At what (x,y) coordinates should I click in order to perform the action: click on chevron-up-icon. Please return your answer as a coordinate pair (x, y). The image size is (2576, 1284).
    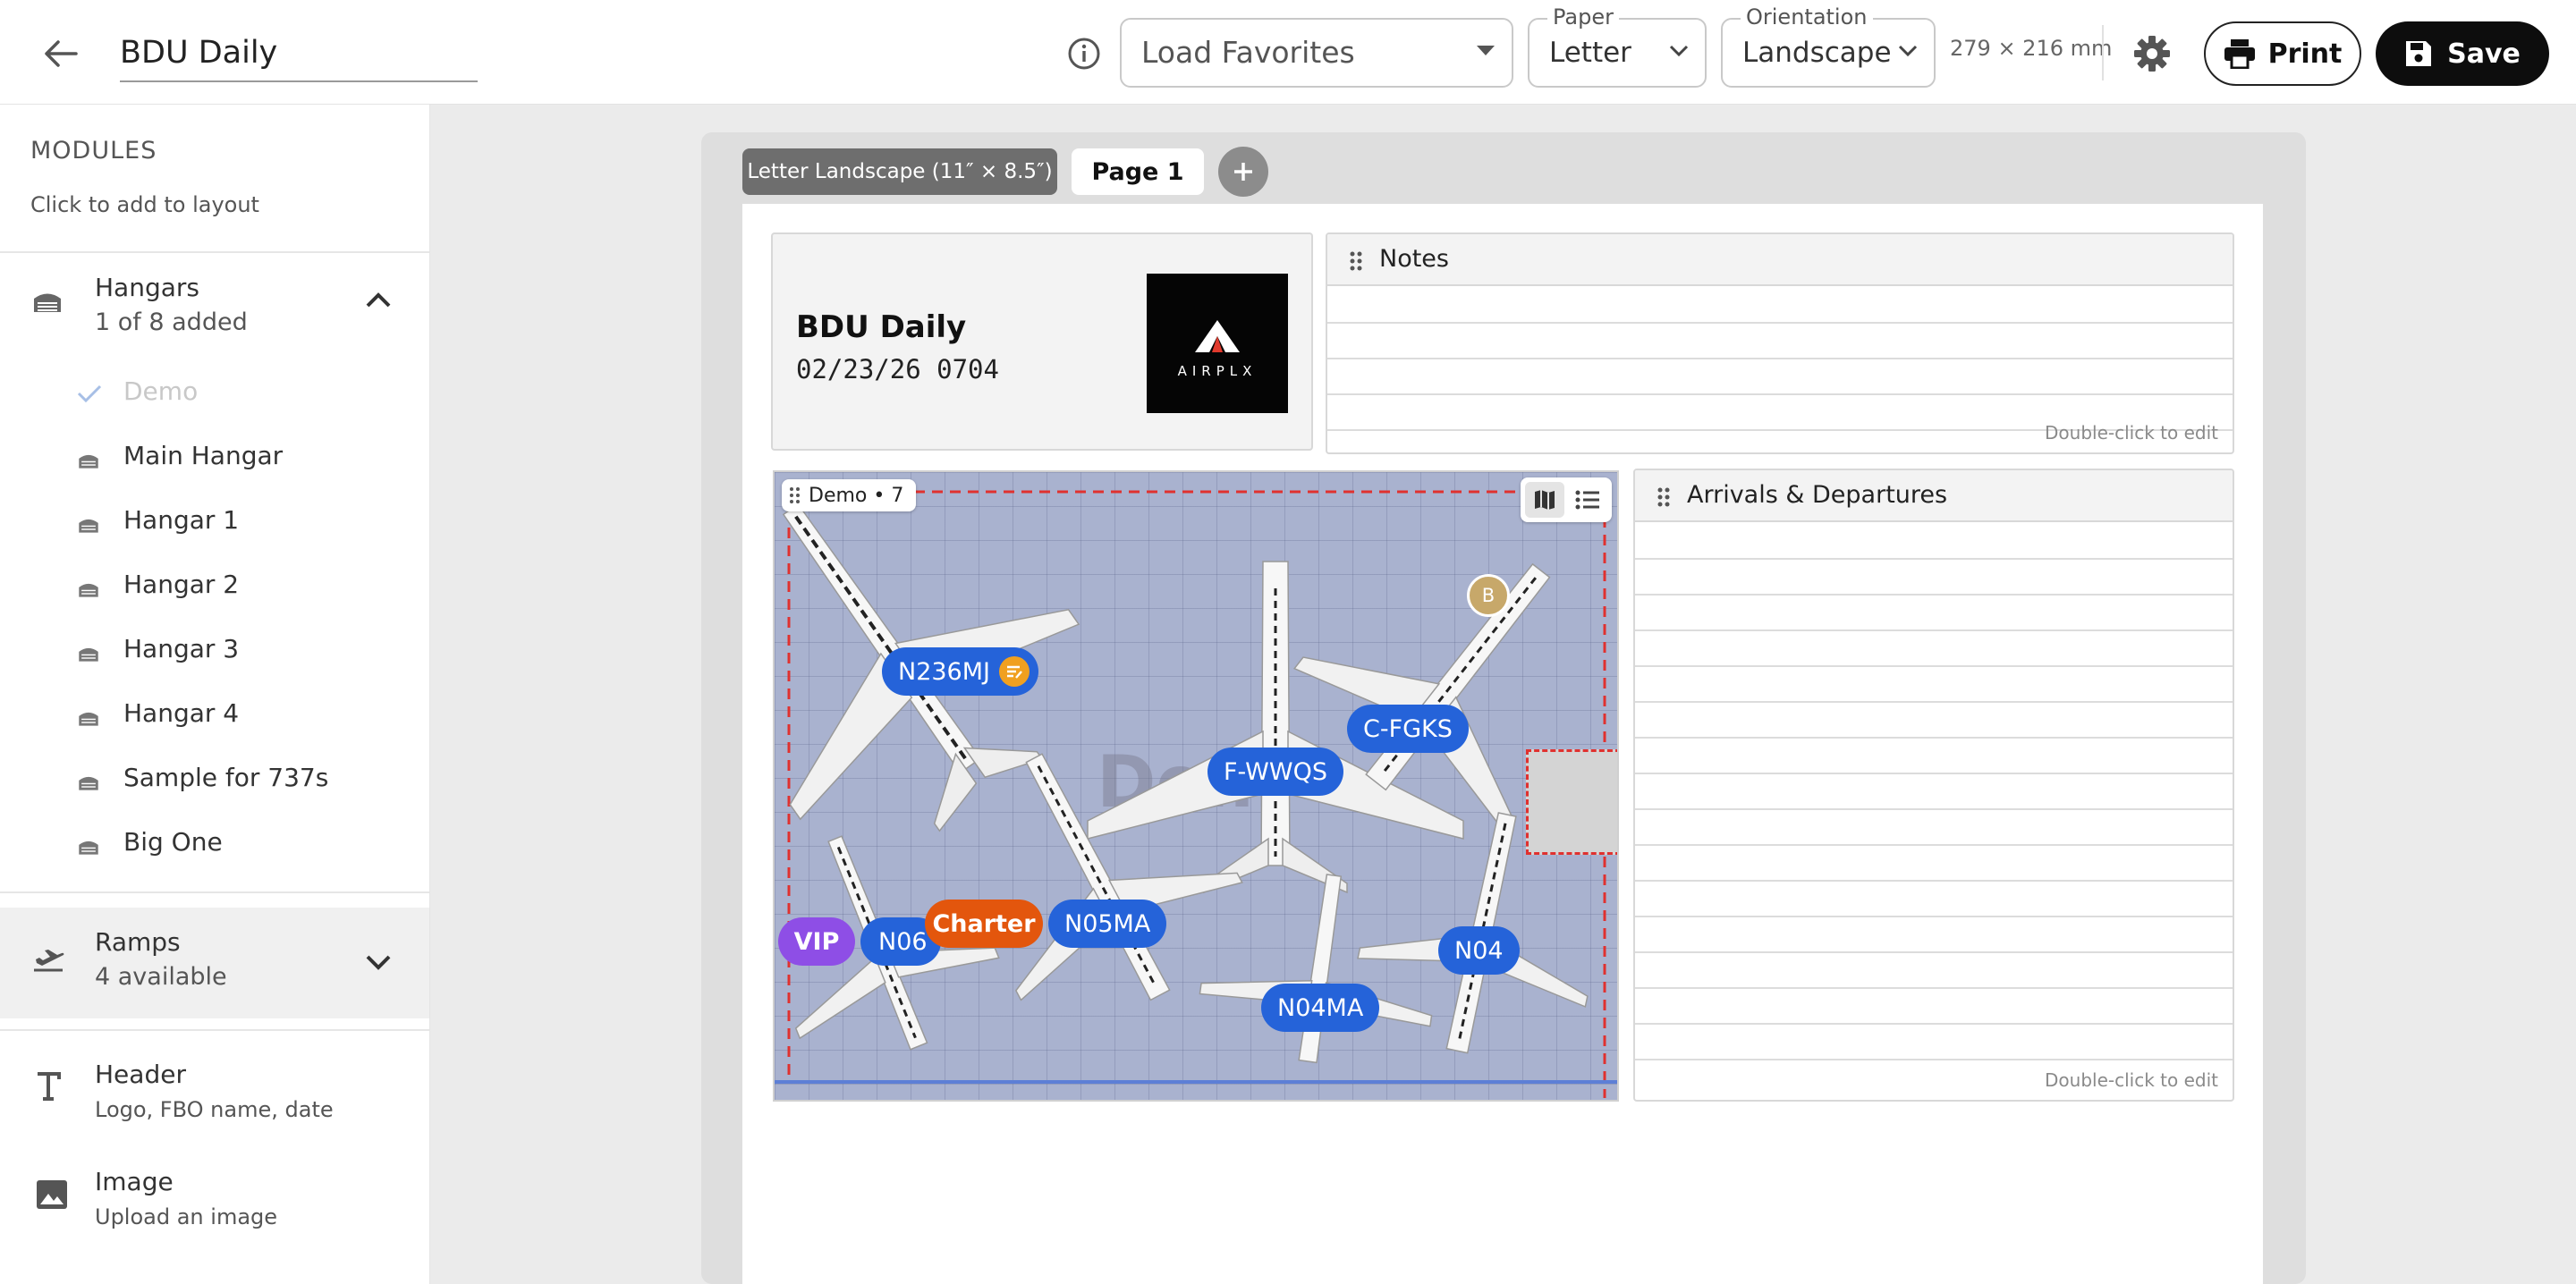
    Looking at the image, I should click on (378, 300).